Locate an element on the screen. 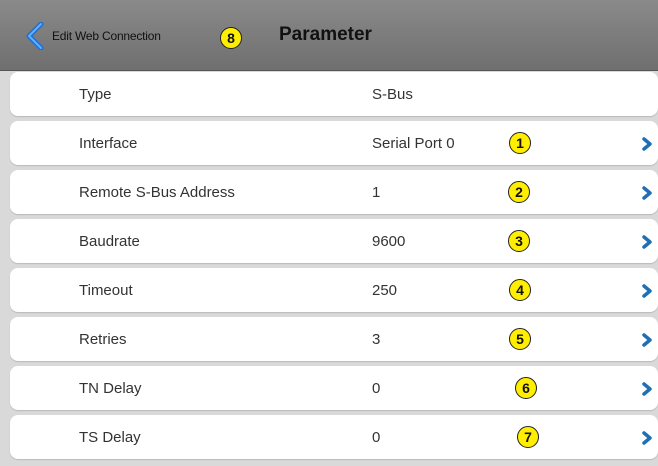 Image resolution: width=658 pixels, height=466 pixels. row-label: Retries is located at coordinates (103, 339).